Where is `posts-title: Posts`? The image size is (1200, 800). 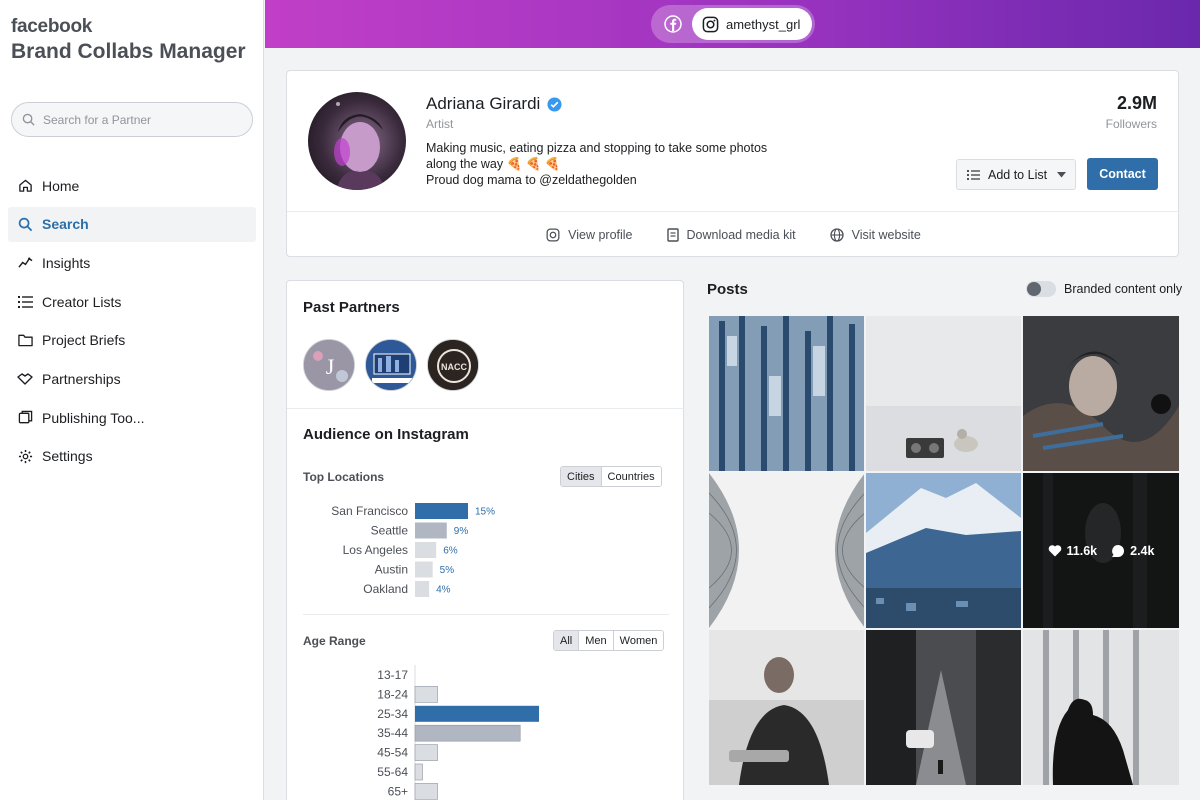 posts-title: Posts is located at coordinates (727, 289).